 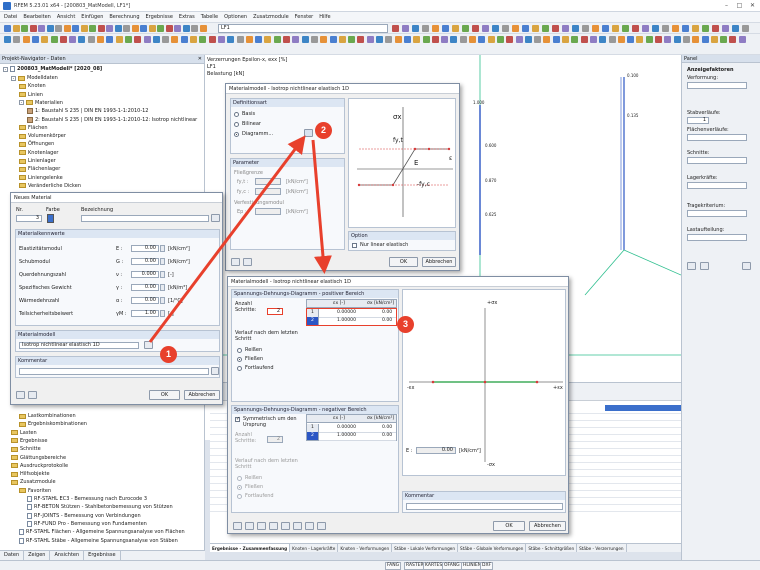 I want to click on menu-item-0: Datei, so click(x=10, y=17).